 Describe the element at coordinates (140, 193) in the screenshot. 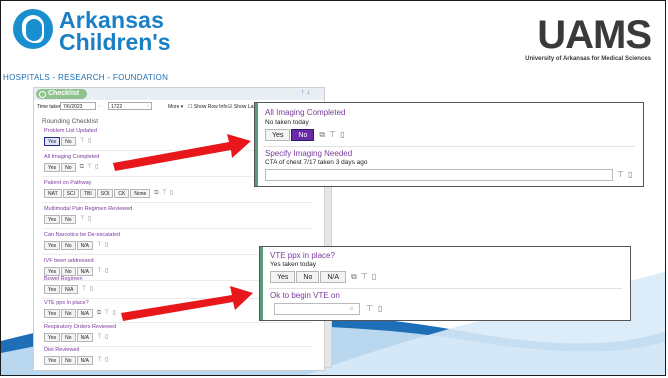

I see `none-button: None` at that location.